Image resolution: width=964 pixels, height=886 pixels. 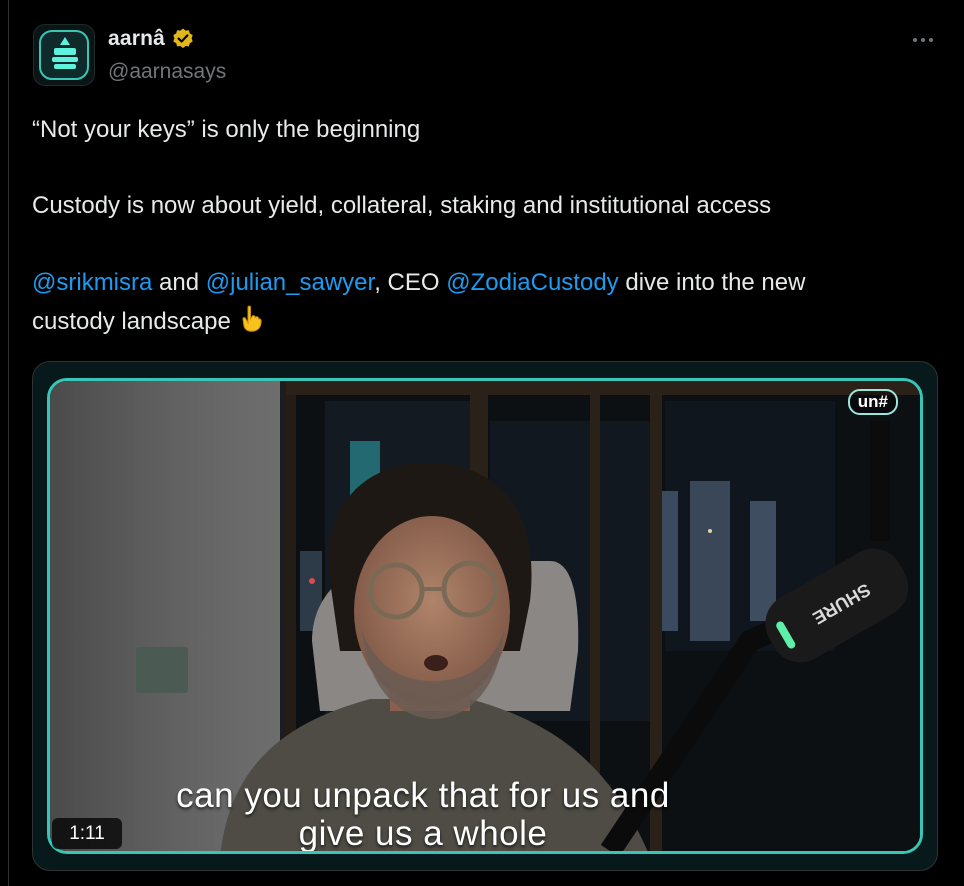 What do you see at coordinates (252, 325) in the screenshot?
I see `pointing-down-emoji-icon` at bounding box center [252, 325].